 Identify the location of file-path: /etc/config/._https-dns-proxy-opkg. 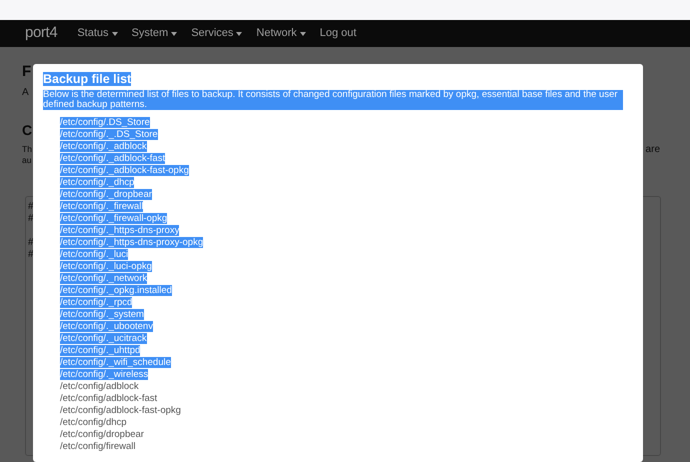
(132, 242).